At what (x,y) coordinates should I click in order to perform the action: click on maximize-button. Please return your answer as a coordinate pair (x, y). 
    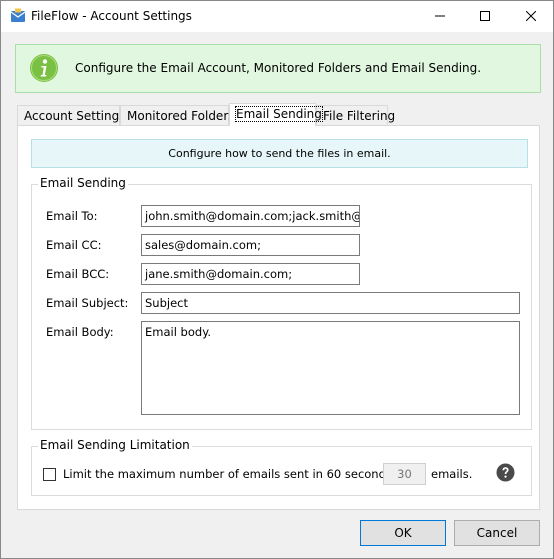
    Looking at the image, I should click on (484, 16).